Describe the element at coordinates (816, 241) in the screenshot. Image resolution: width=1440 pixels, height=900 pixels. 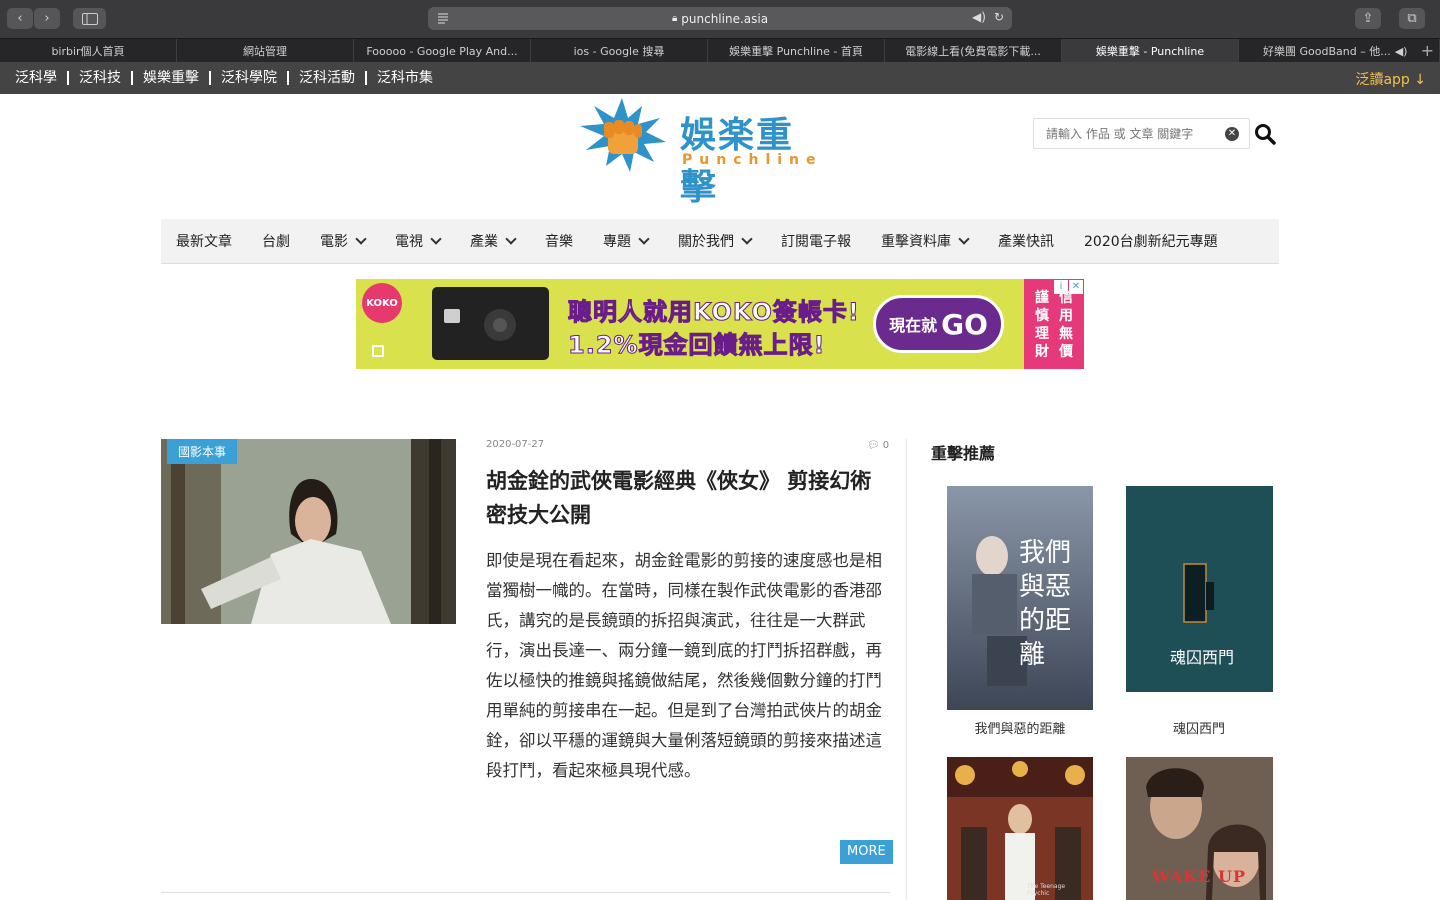
I see `nav-item: 訂閱電子報` at that location.